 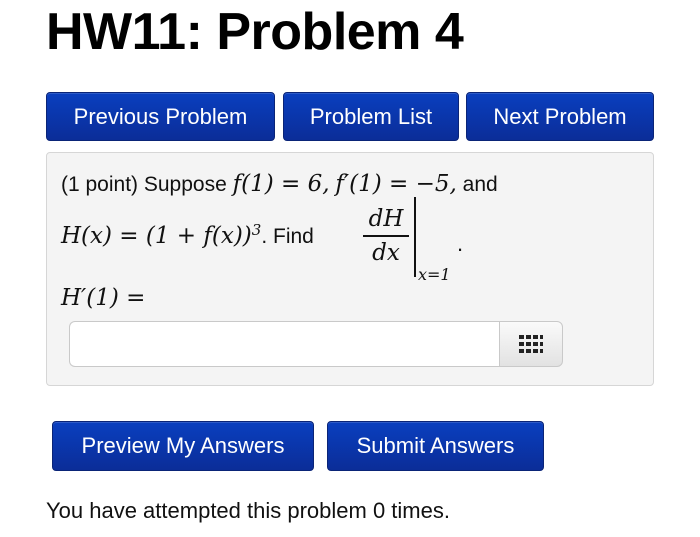 I want to click on page-title: HW11: Problem 4, so click(x=255, y=32).